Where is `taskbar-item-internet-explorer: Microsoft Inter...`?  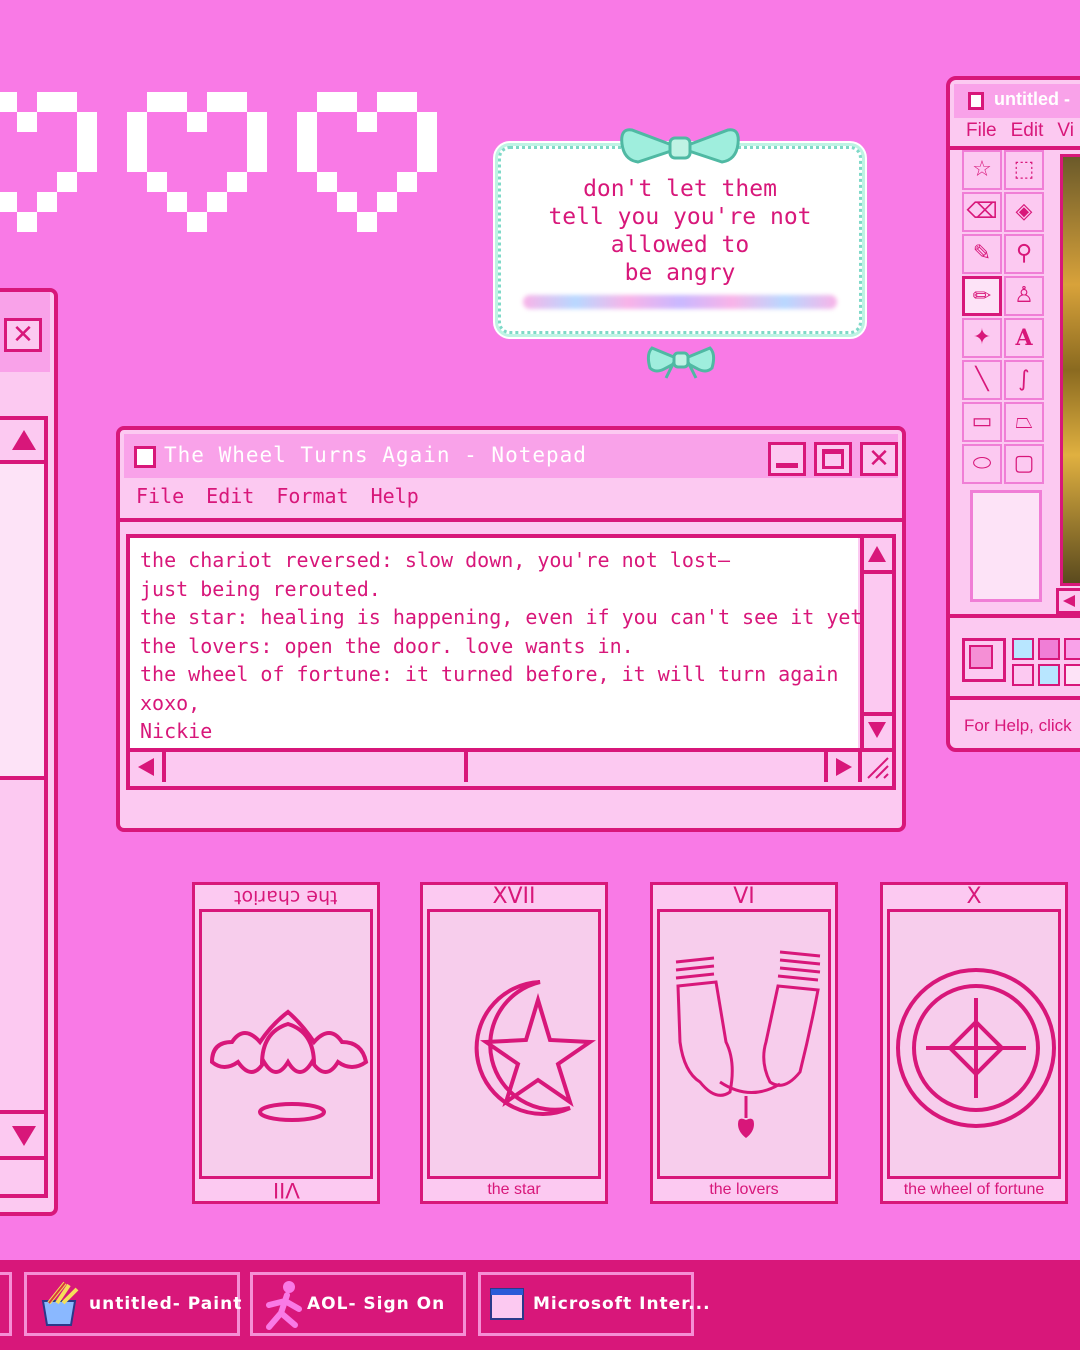
taskbar-item-internet-explorer: Microsoft Inter... is located at coordinates (594, 1304).